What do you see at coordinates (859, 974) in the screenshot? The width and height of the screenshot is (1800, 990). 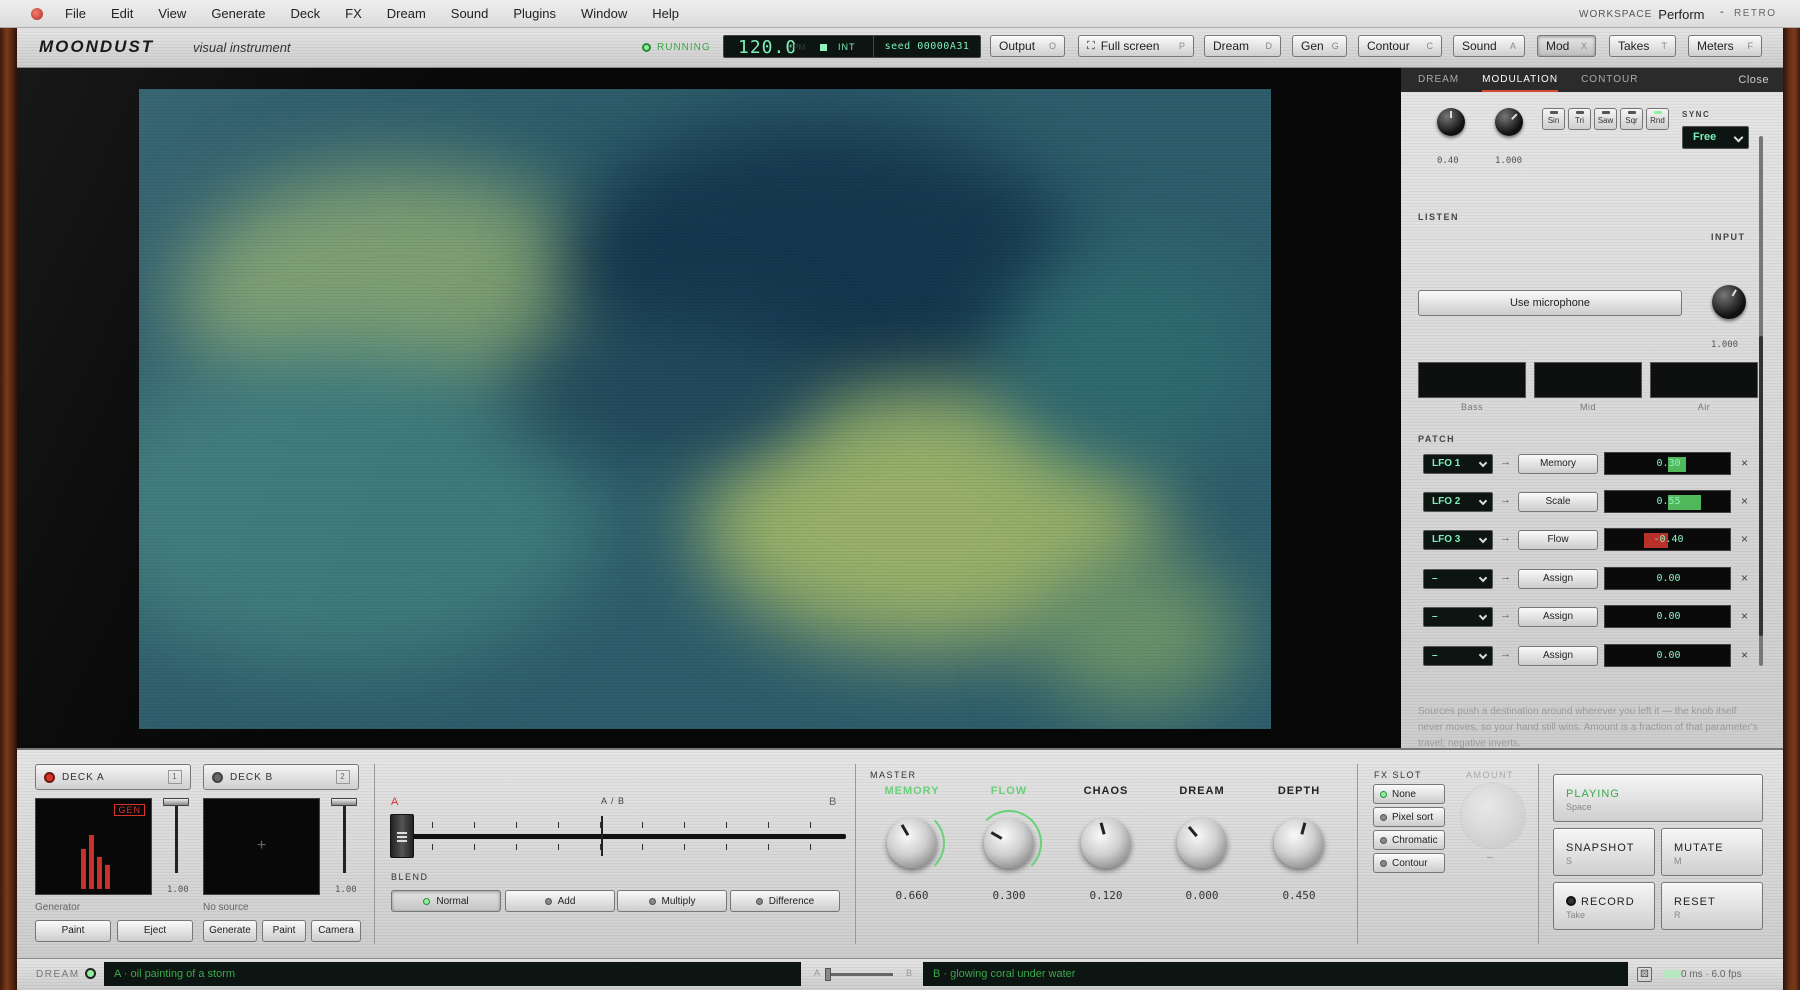 I see `mini-crossfader` at bounding box center [859, 974].